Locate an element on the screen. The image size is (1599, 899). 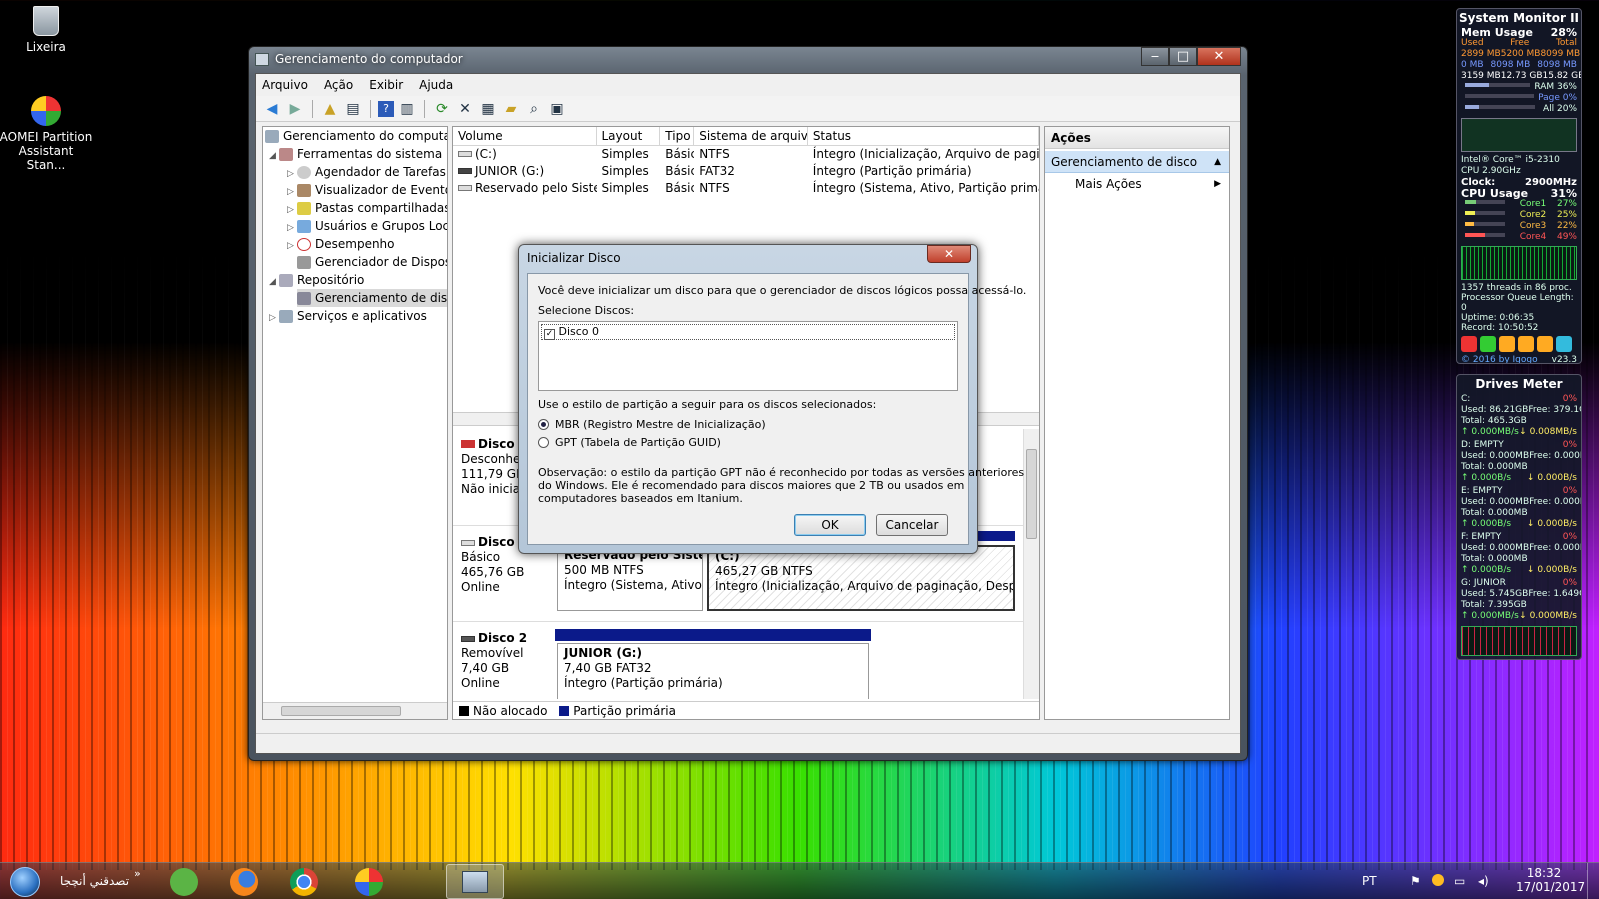
ok-button: OK is located at coordinates (830, 525).